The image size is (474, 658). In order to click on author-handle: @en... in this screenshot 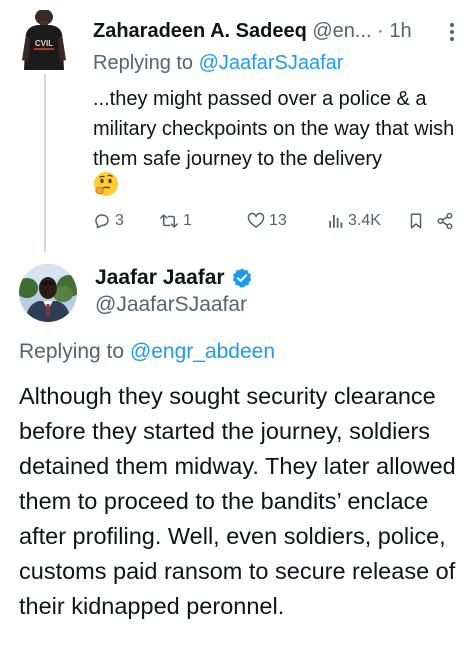, I will do `click(341, 31)`.